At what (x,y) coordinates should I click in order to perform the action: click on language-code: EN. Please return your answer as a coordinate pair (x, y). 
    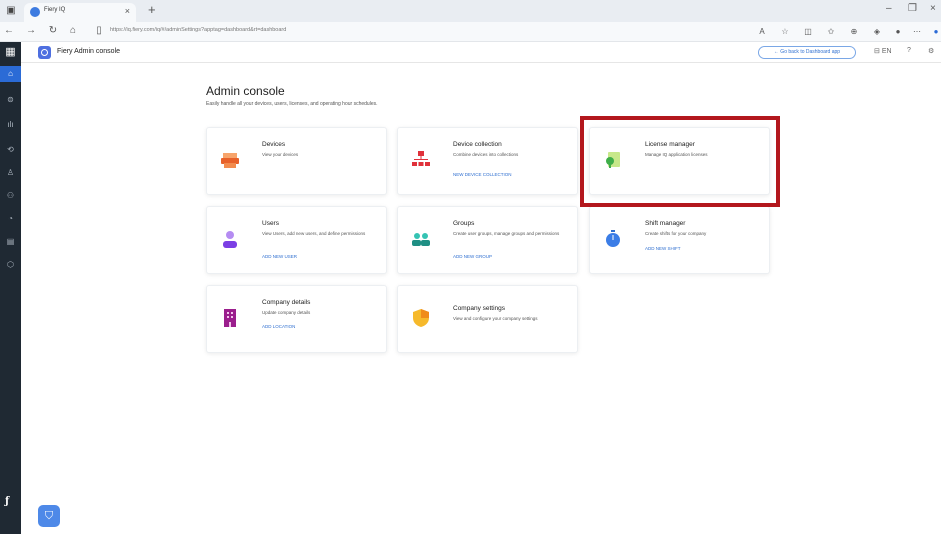
    Looking at the image, I should click on (886, 51).